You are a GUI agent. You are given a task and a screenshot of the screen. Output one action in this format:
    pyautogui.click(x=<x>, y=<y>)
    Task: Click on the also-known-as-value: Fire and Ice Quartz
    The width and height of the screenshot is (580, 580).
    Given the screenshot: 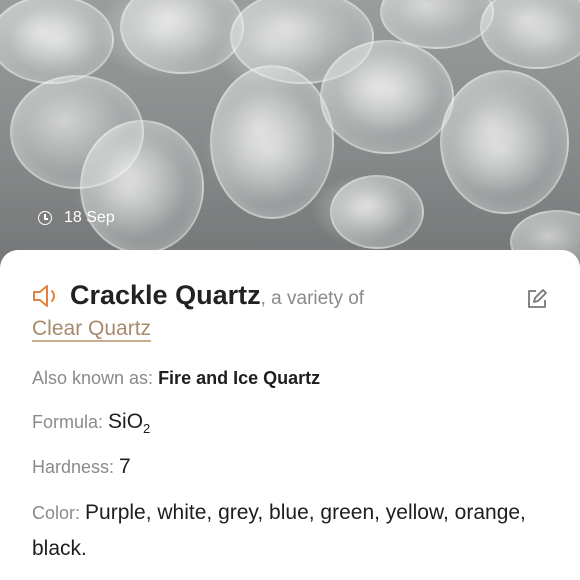 What is the action you would take?
    pyautogui.click(x=239, y=378)
    